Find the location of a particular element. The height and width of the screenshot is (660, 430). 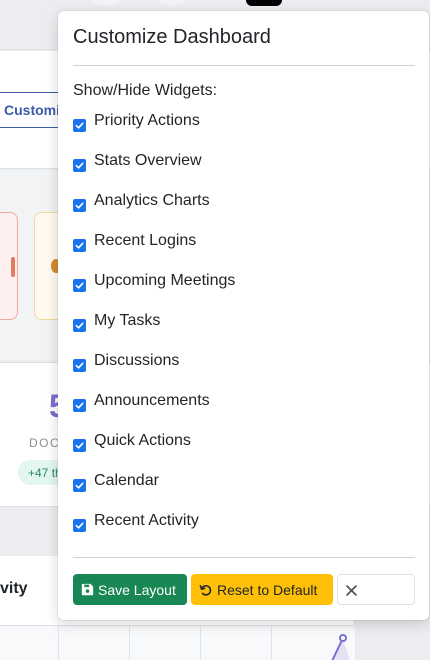

widget-toggle-row: Recent Logins is located at coordinates (244, 251).